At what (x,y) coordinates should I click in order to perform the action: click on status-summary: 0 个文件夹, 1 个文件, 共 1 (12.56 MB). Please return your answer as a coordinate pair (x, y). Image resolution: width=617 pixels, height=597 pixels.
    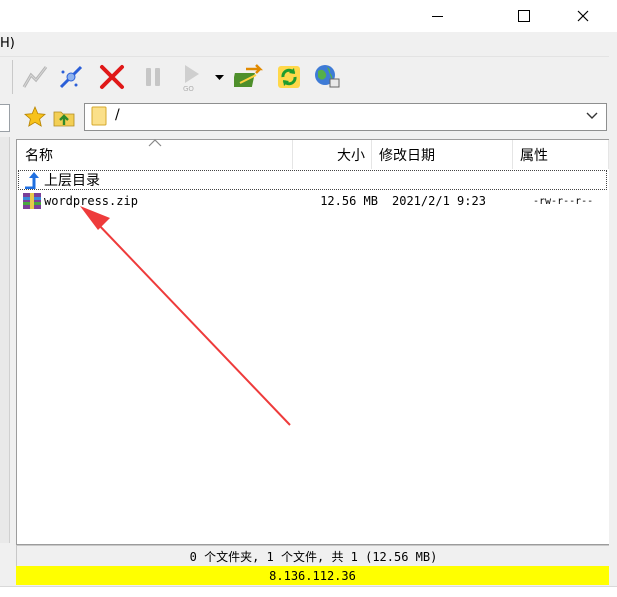
    Looking at the image, I should click on (313, 556).